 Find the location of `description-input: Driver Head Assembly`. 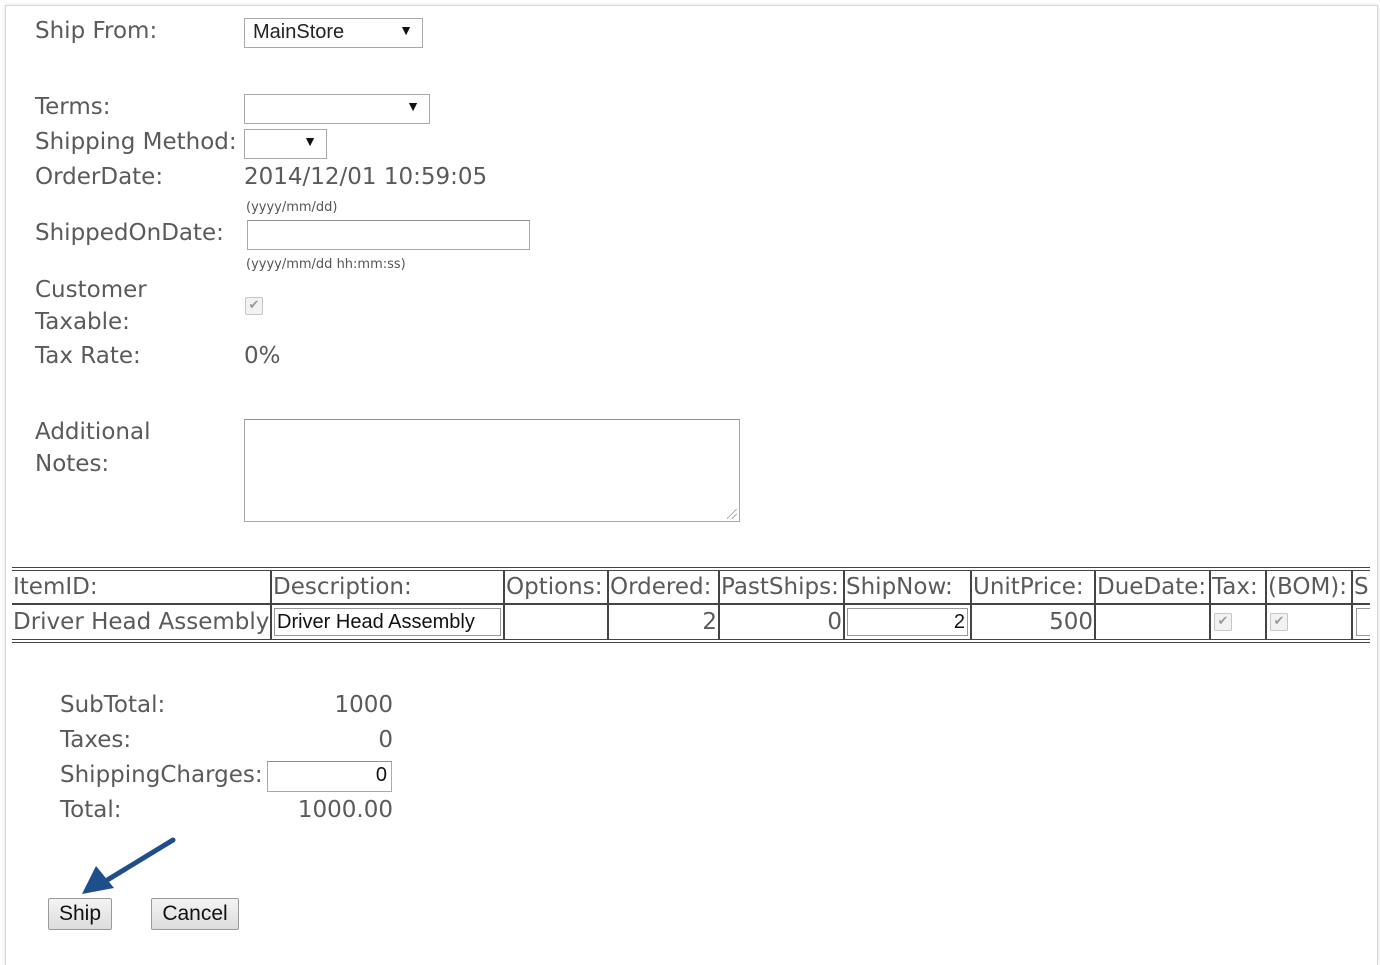

description-input: Driver Head Assembly is located at coordinates (387, 622).